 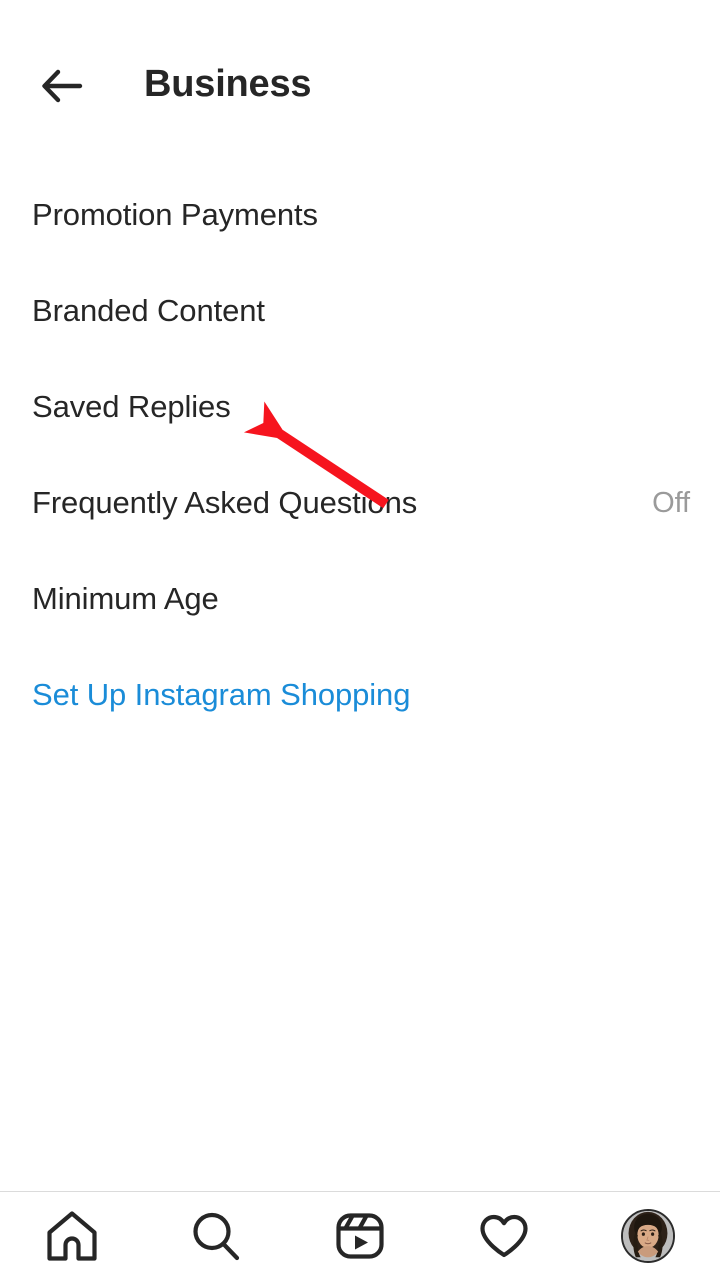 What do you see at coordinates (671, 502) in the screenshot?
I see `menu-item-value: Off` at bounding box center [671, 502].